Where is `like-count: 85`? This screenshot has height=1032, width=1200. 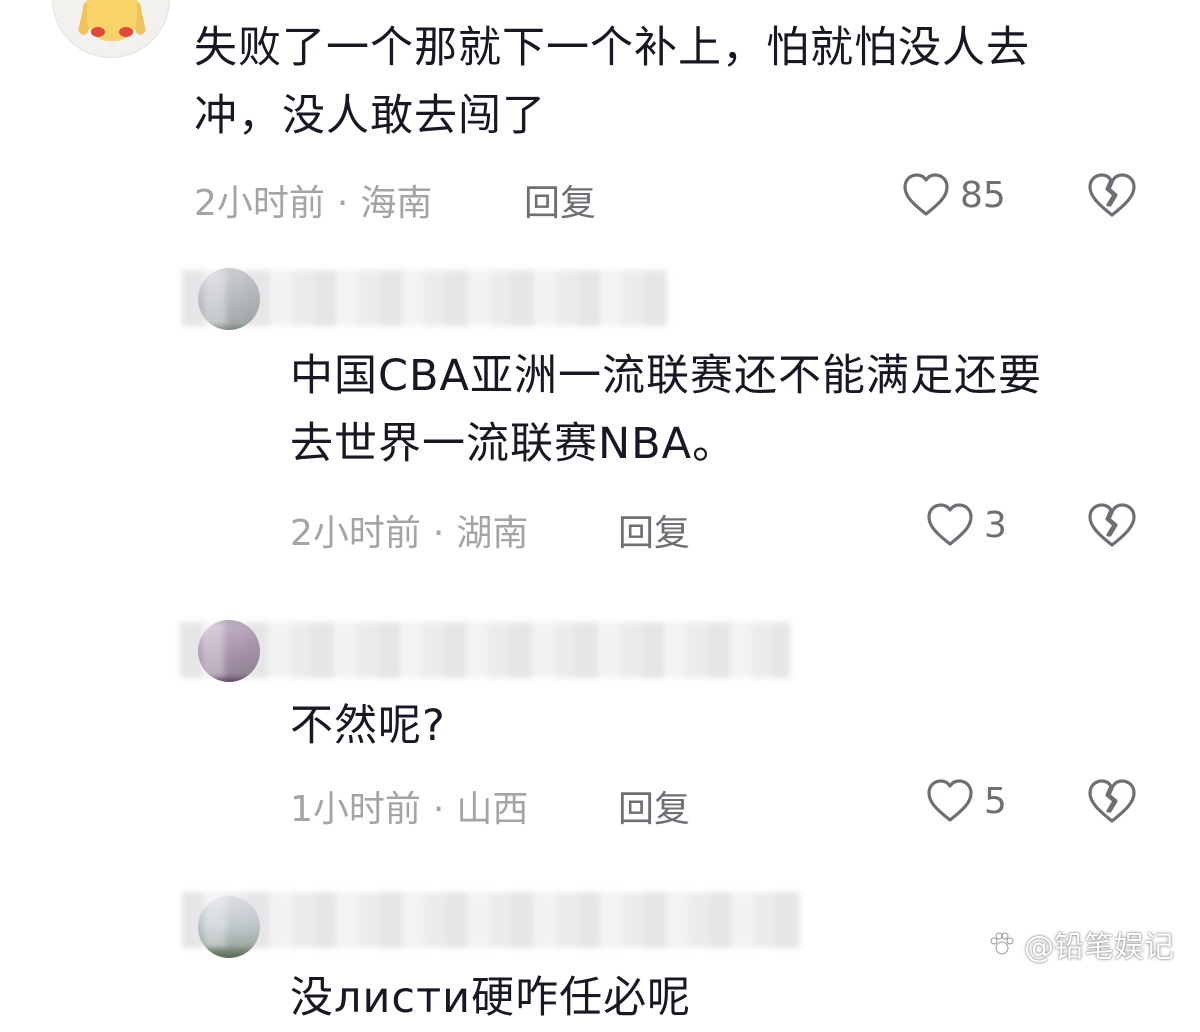 like-count: 85 is located at coordinates (983, 195).